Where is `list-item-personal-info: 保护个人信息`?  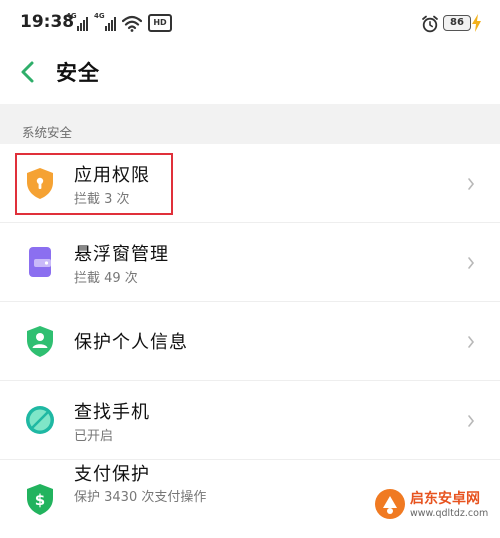 list-item-personal-info: 保护个人信息 is located at coordinates (250, 341).